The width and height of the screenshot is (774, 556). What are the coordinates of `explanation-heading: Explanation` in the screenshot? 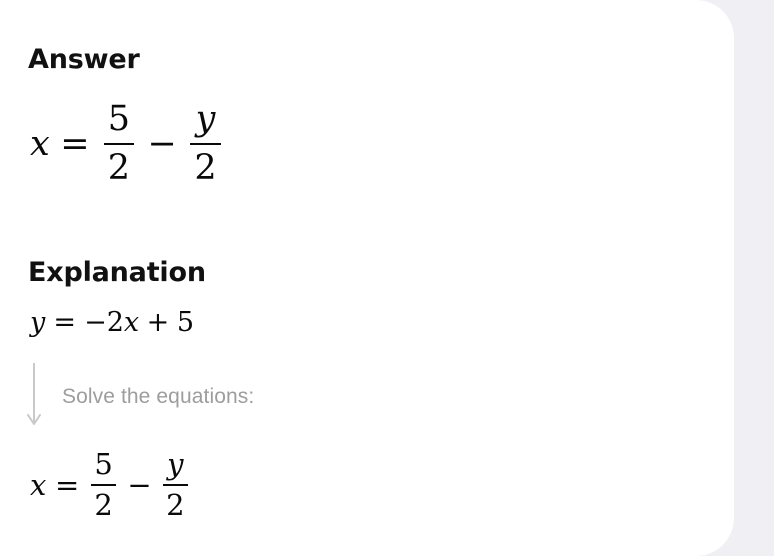 It's located at (117, 272).